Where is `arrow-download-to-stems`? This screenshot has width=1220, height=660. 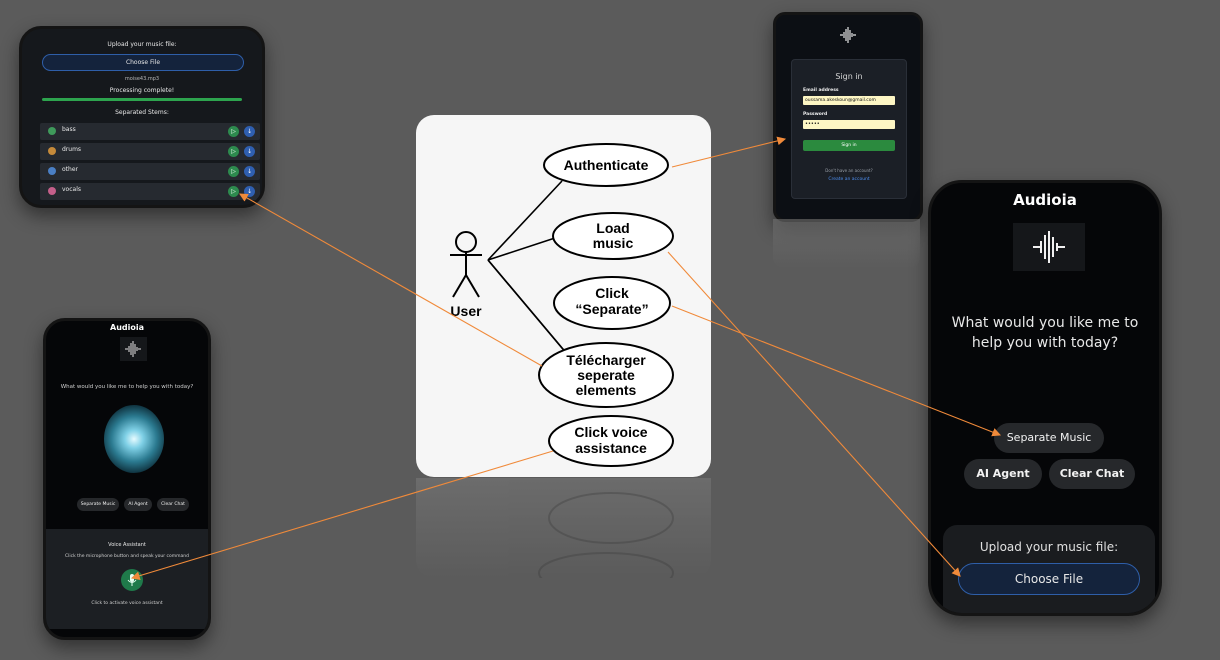
arrow-download-to-stems is located at coordinates (391, 280).